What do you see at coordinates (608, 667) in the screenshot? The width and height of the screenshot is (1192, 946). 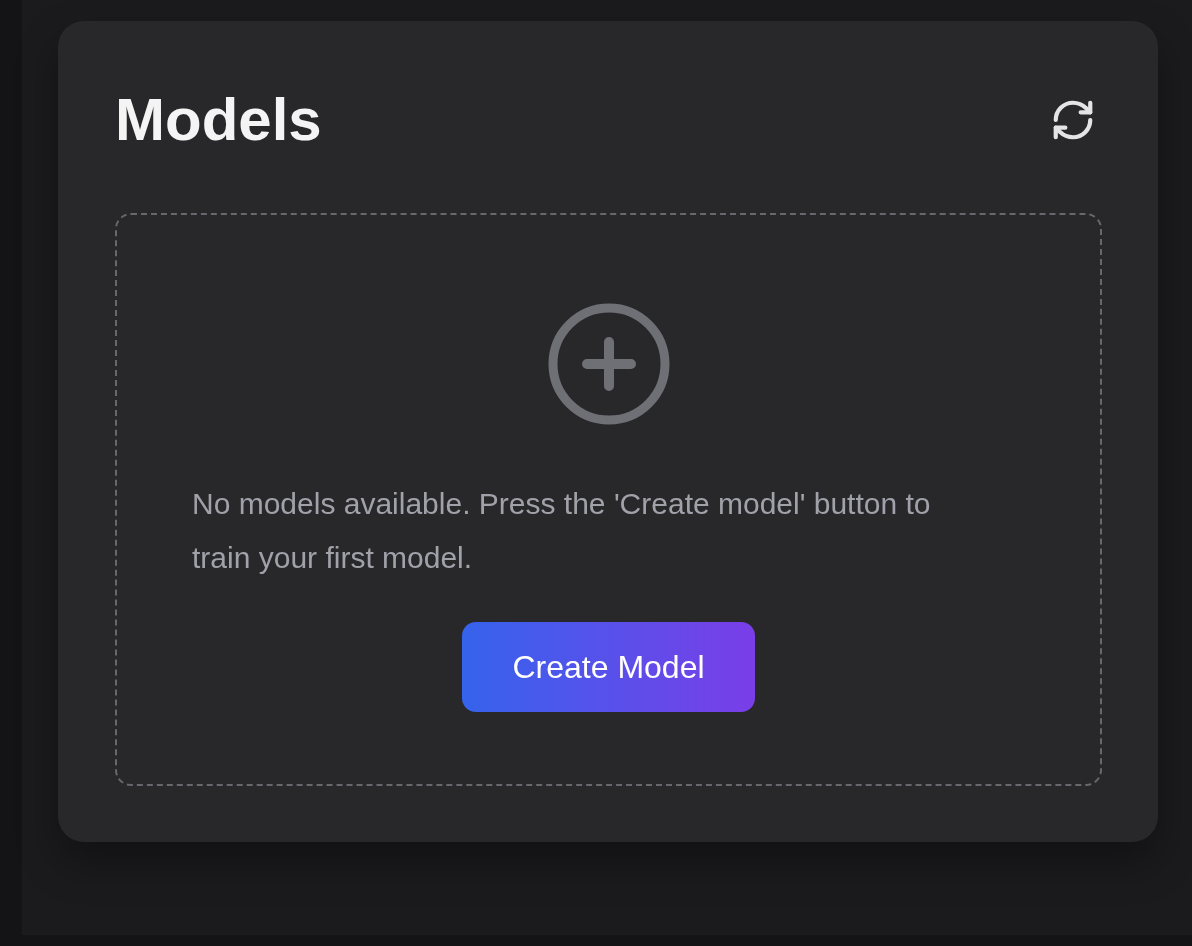 I see `create-model-button: Create Model` at bounding box center [608, 667].